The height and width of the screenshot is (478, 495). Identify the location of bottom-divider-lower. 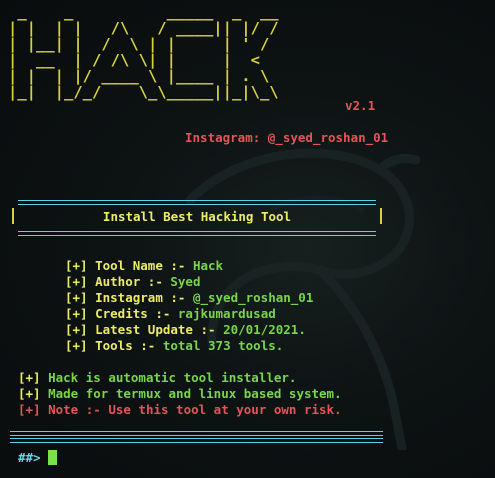
(196, 440).